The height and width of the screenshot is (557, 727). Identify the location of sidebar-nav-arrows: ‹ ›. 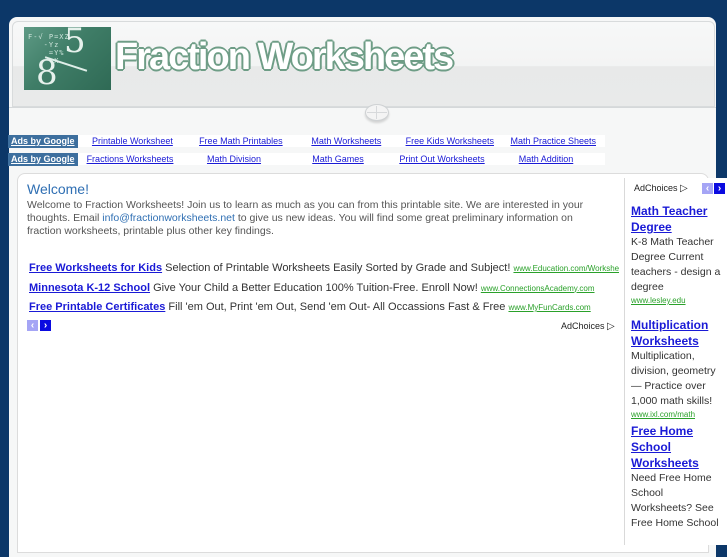
(713, 188).